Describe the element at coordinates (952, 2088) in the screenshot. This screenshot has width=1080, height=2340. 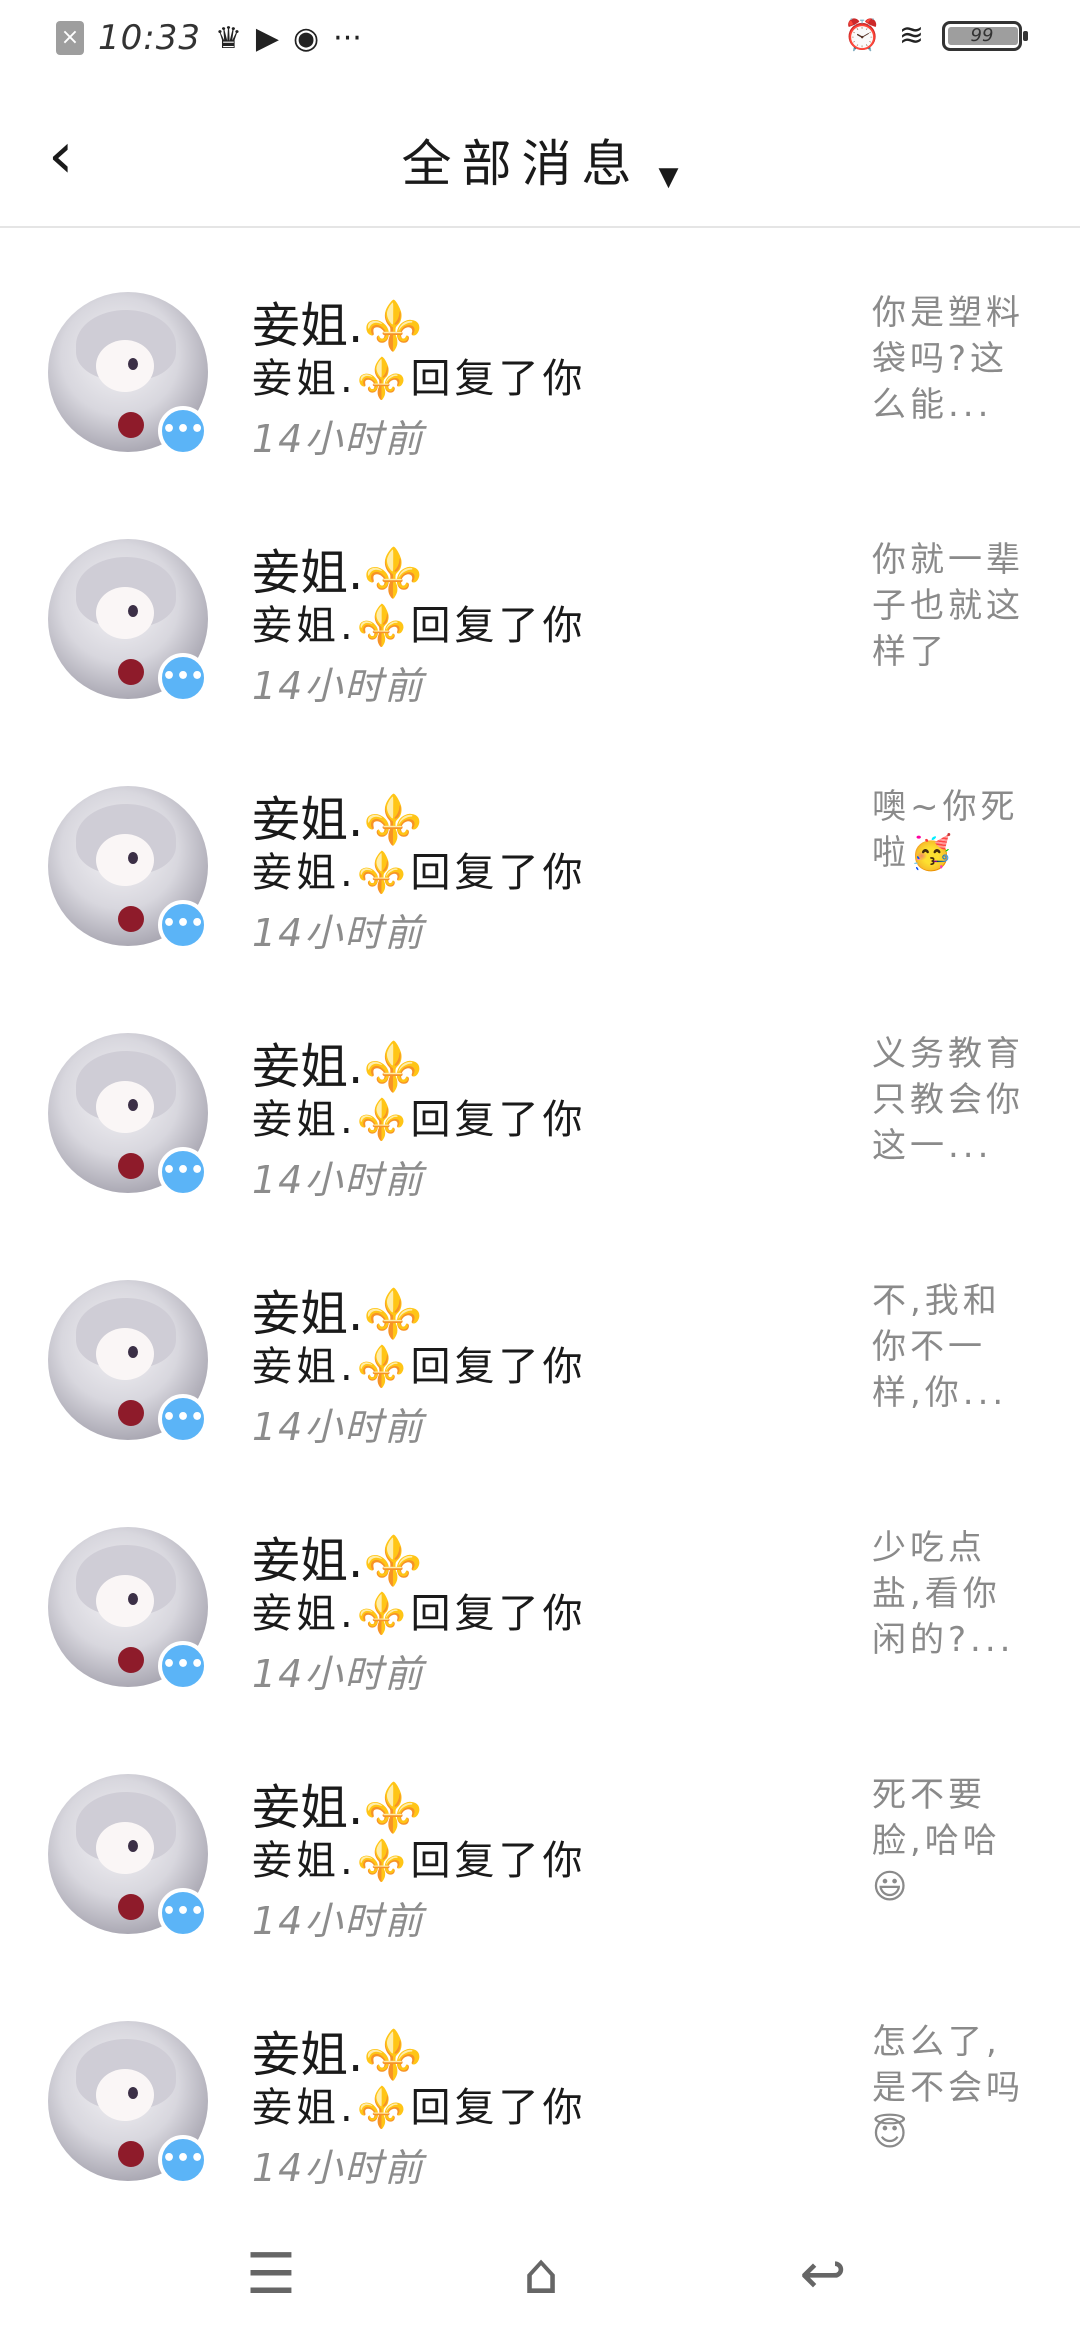
I see `message-preview: 怎么了,是不会吗😇` at that location.